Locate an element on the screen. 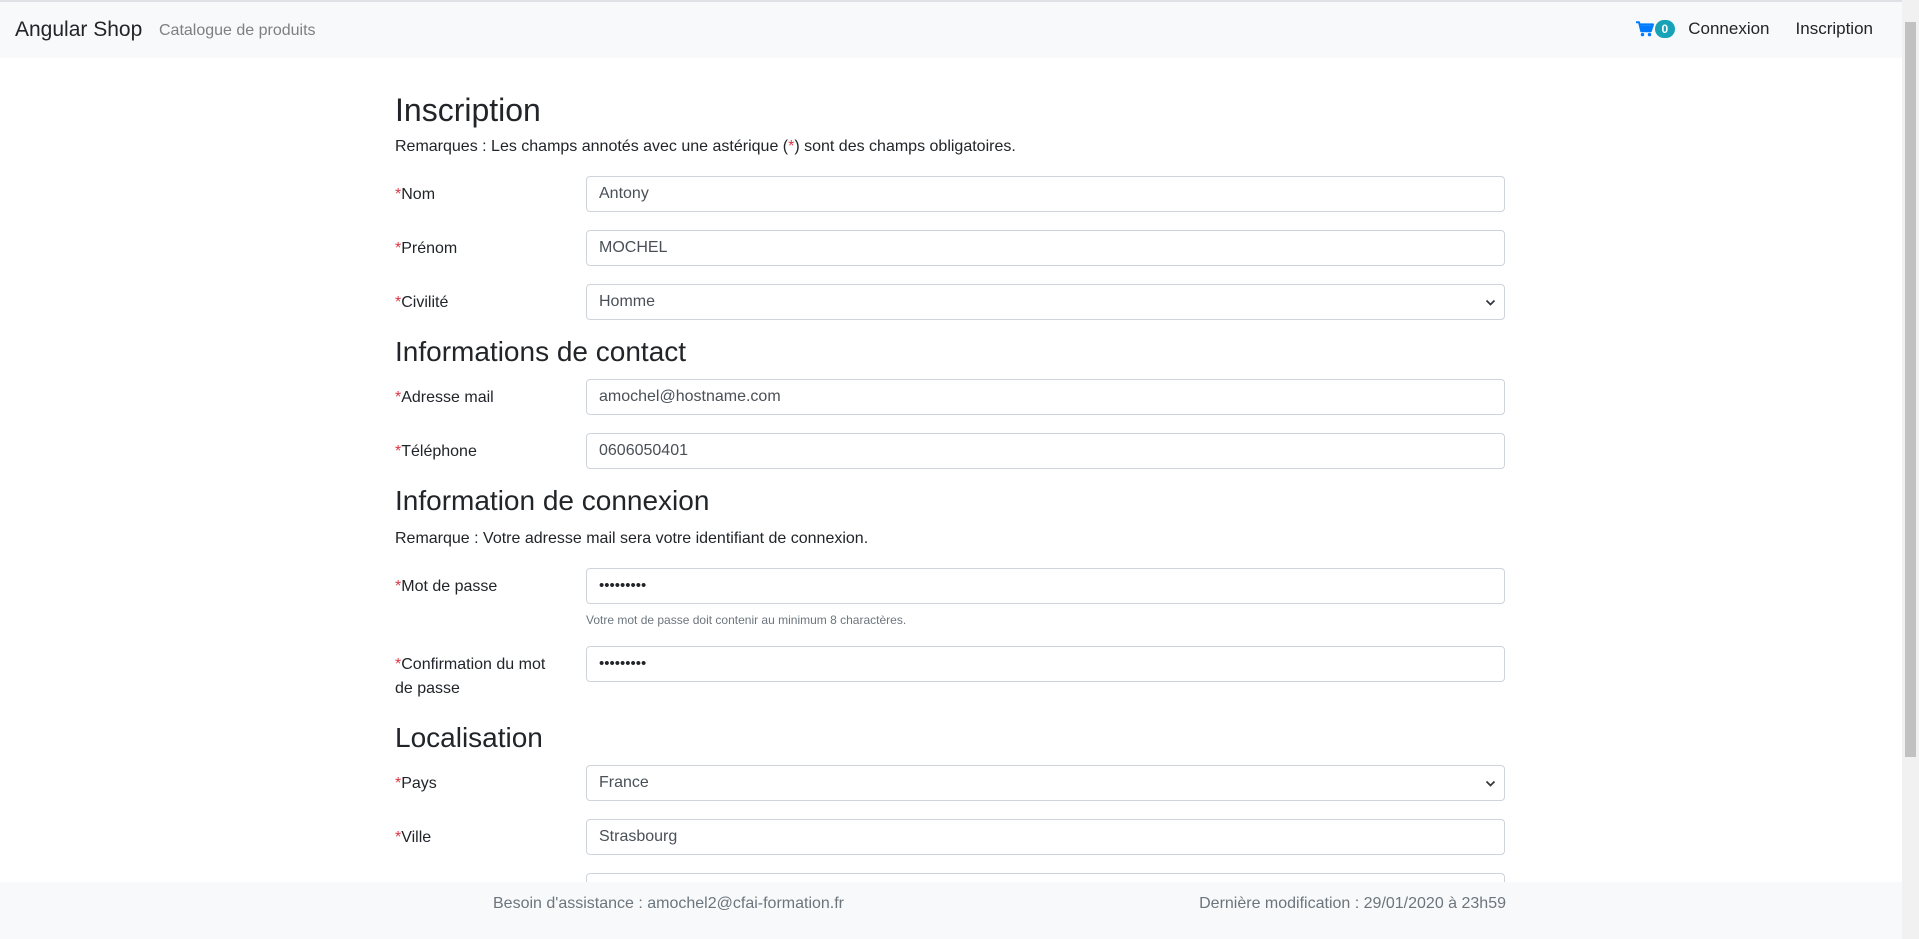  telephone-label-text: Téléphone is located at coordinates (439, 451).